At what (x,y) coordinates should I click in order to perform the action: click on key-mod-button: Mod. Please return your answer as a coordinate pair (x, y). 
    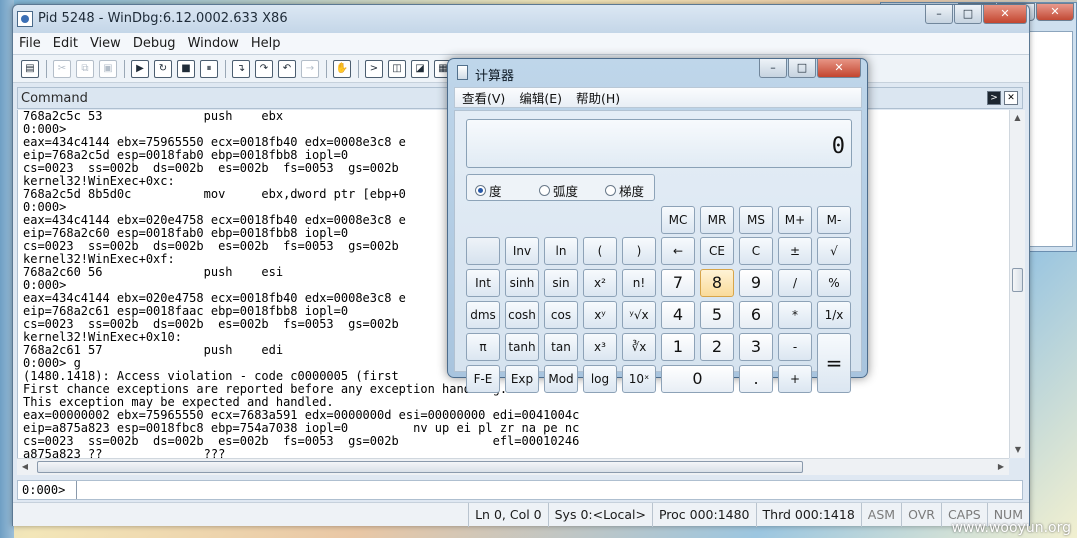
    Looking at the image, I should click on (561, 379).